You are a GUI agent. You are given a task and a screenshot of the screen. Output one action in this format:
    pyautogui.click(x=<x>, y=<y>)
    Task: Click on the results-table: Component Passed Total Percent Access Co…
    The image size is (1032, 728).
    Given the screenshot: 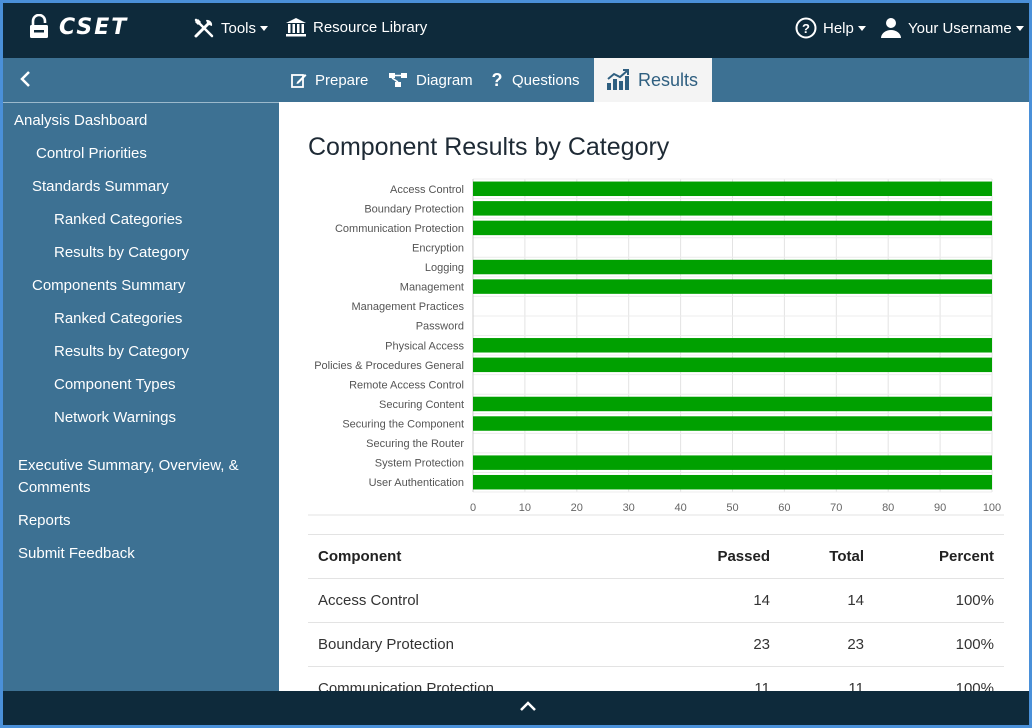 What is the action you would take?
    pyautogui.click(x=656, y=612)
    